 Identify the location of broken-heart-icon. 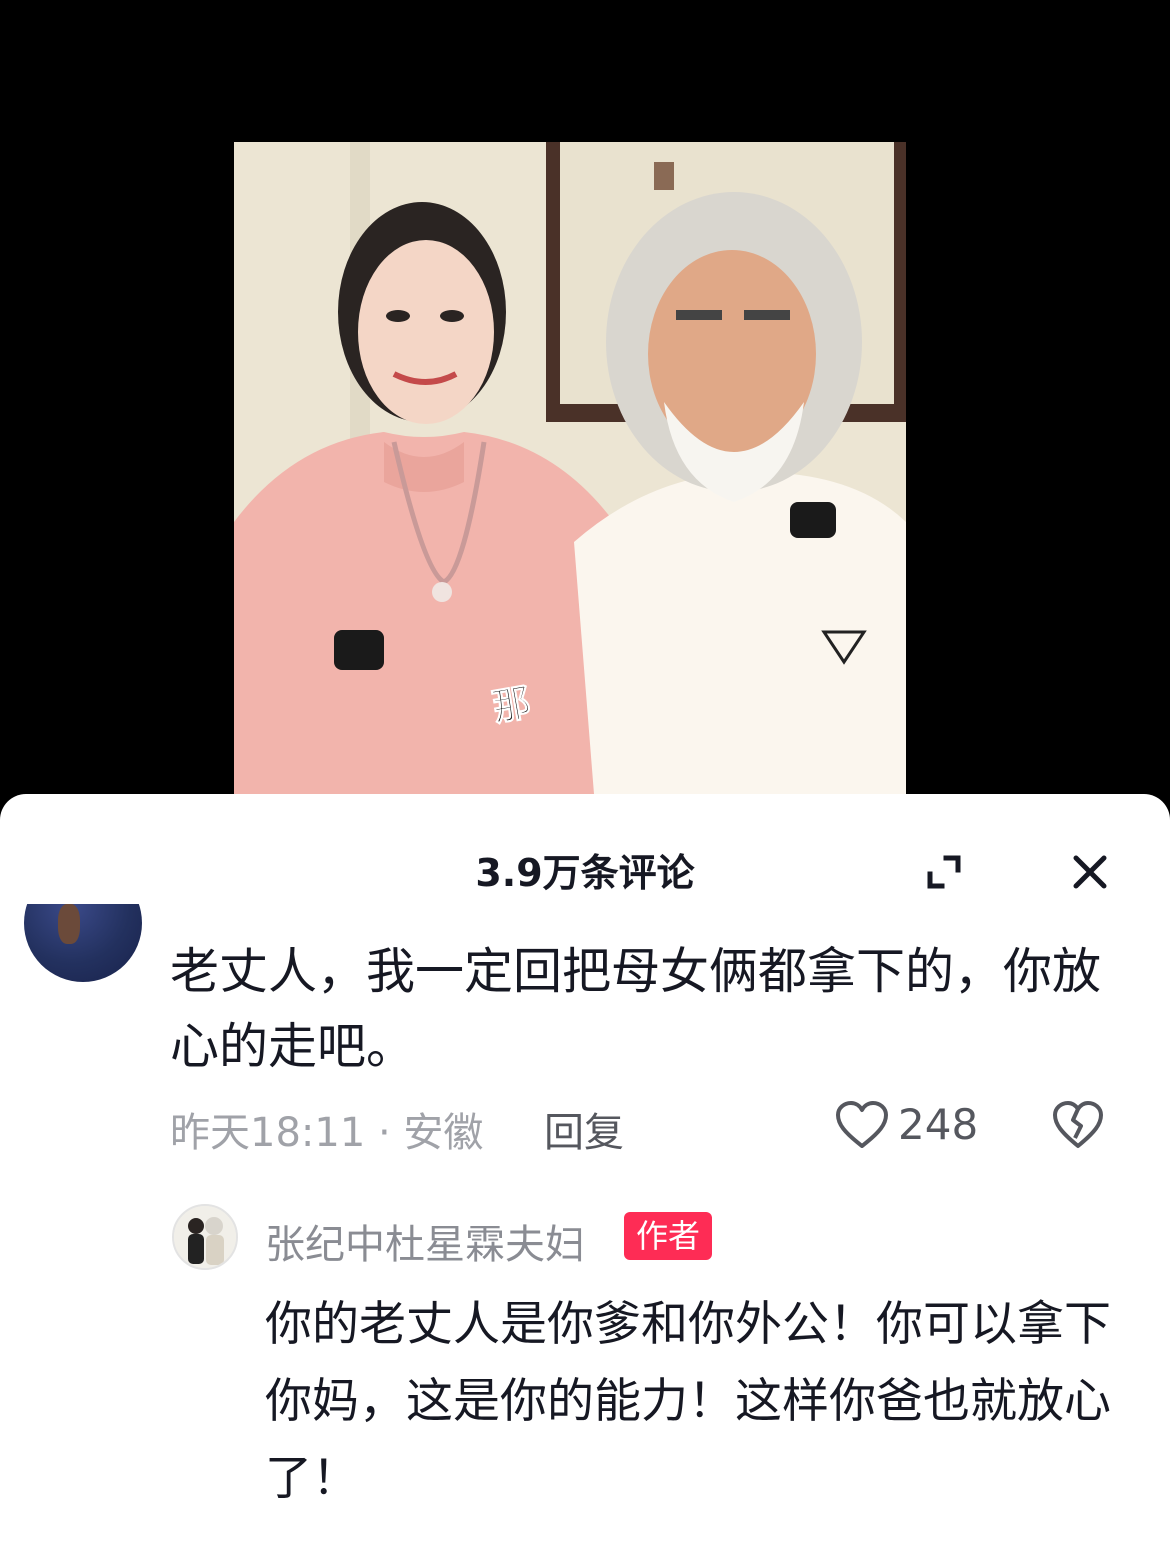
(1078, 1124).